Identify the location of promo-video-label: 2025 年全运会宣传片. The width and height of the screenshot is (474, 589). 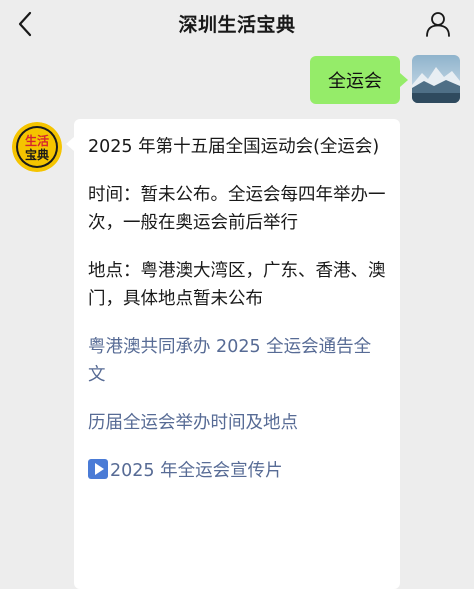
(196, 471).